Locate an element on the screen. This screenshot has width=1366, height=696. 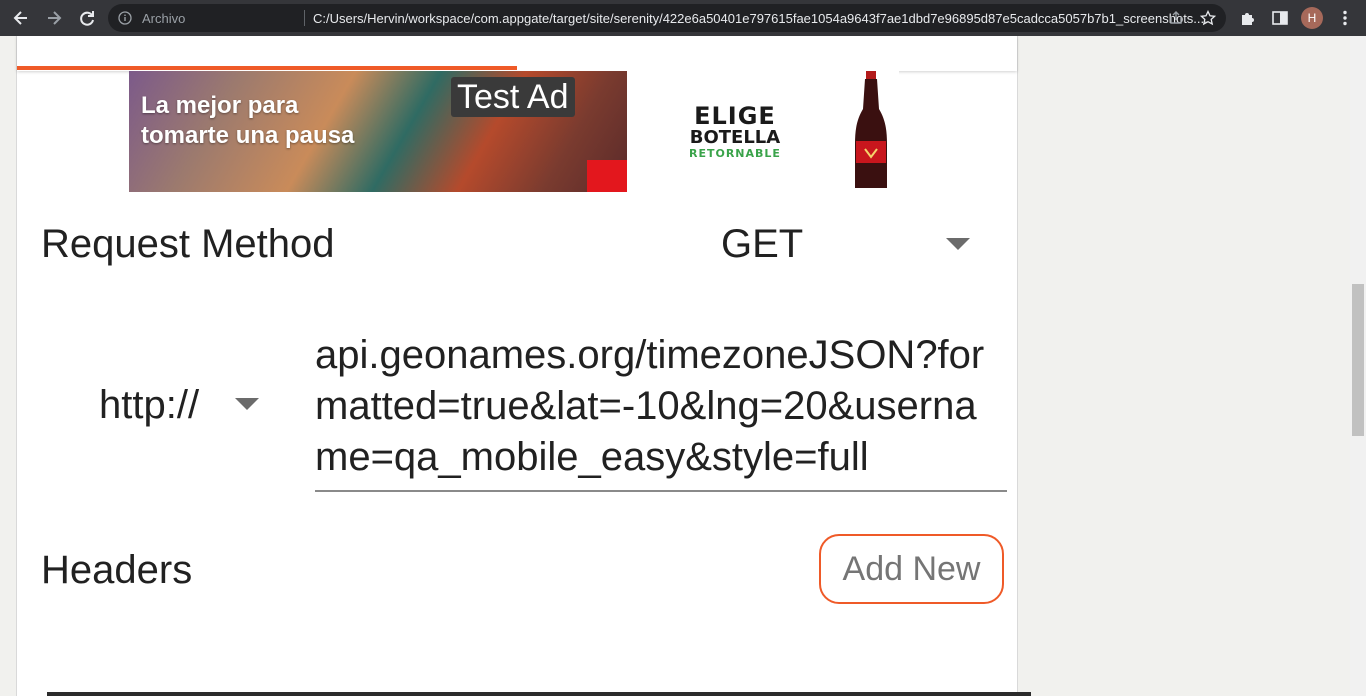
page-scrollbar is located at coordinates (1358, 366).